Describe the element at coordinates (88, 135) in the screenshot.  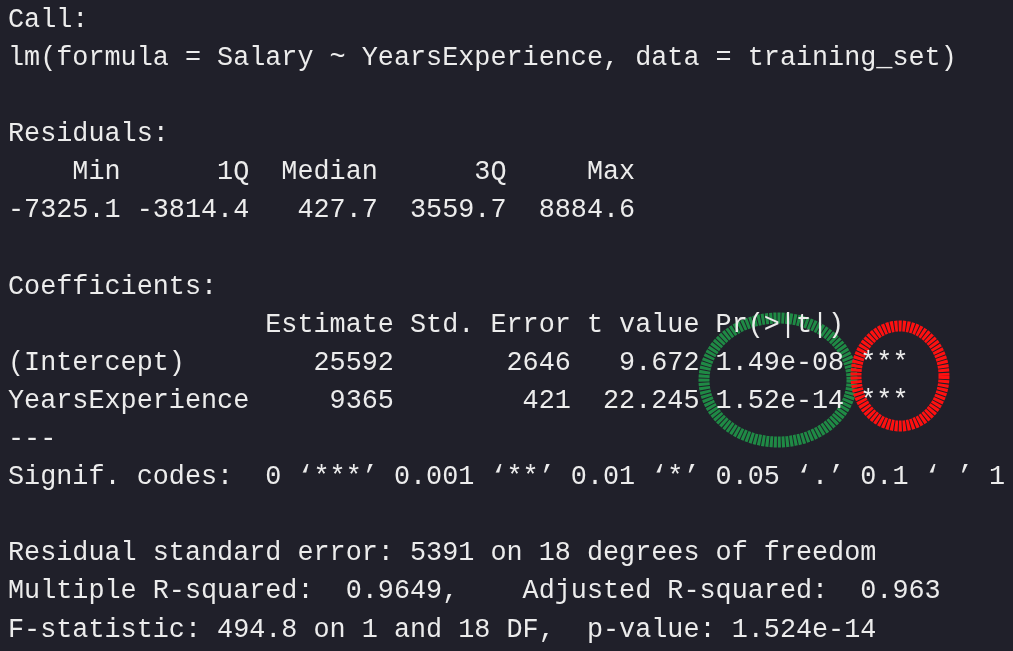
I see `console-line: Residuals:` at that location.